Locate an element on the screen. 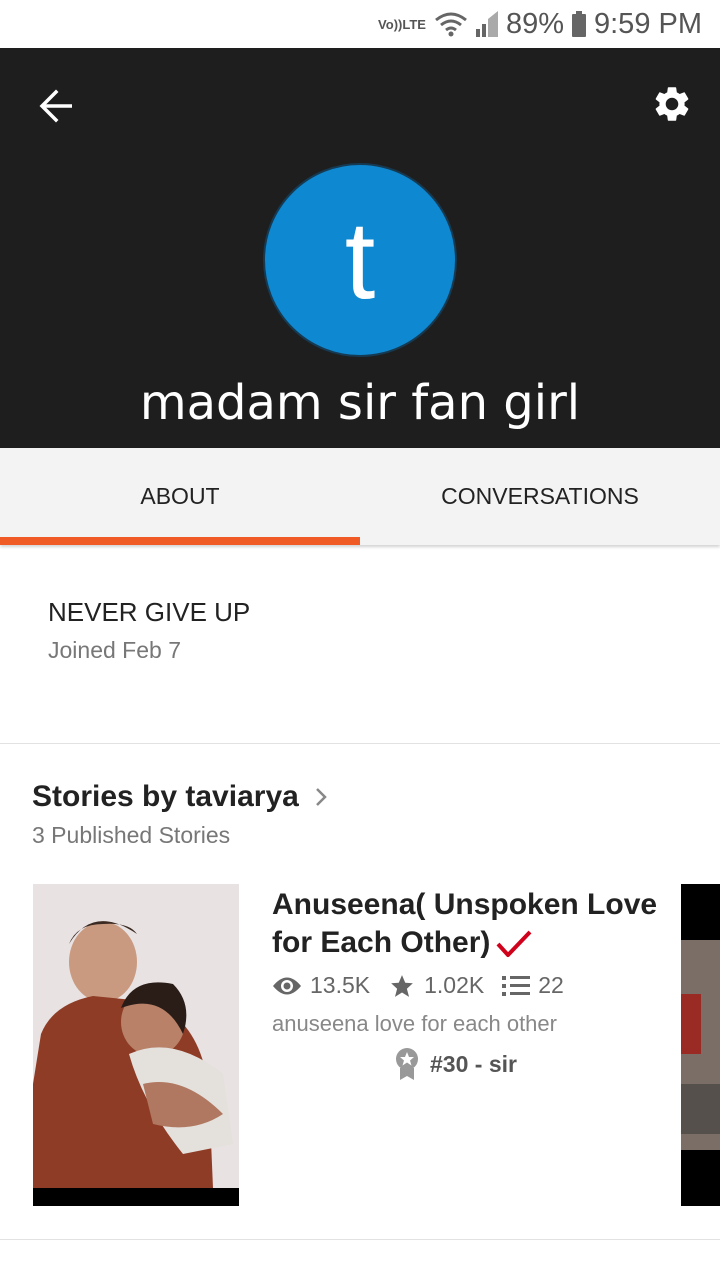 The height and width of the screenshot is (1280, 720). parts-stat: 22 is located at coordinates (533, 985).